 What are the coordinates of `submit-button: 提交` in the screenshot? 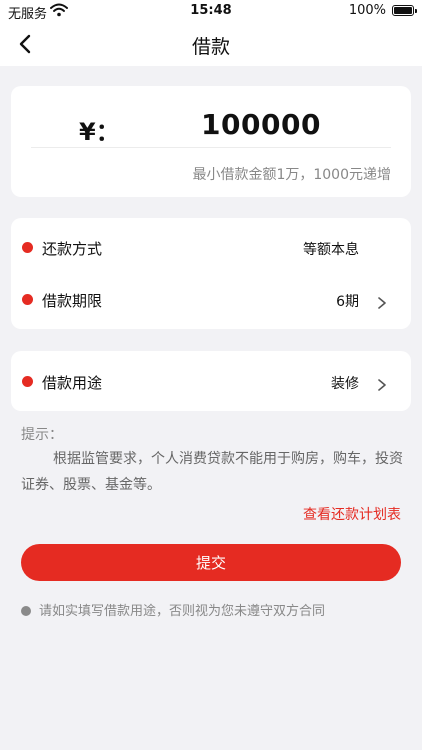 It's located at (211, 562).